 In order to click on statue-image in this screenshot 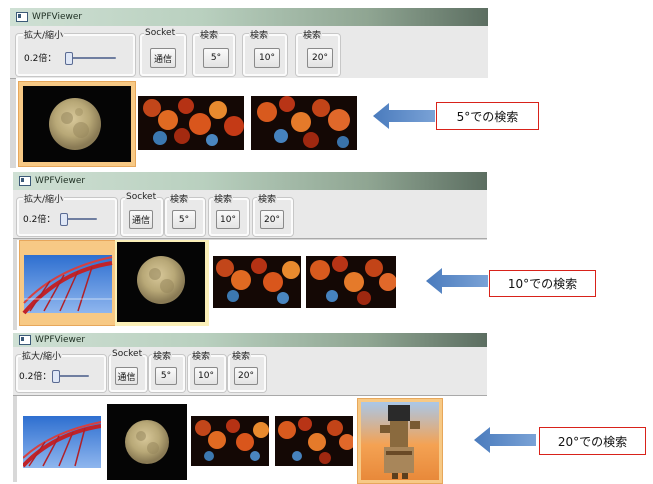, I will do `click(400, 441)`.